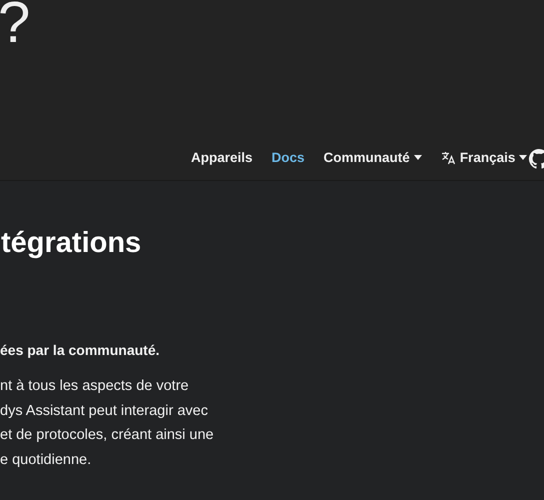  I want to click on cat-logo-icon, so click(536, 159).